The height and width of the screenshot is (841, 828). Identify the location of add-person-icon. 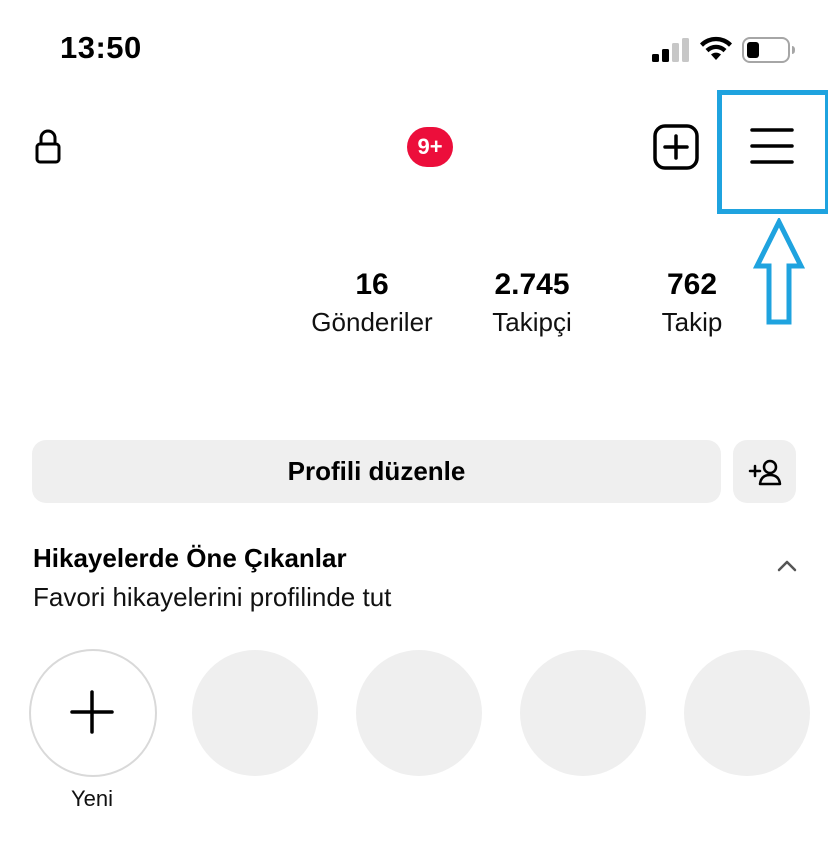
(764, 472).